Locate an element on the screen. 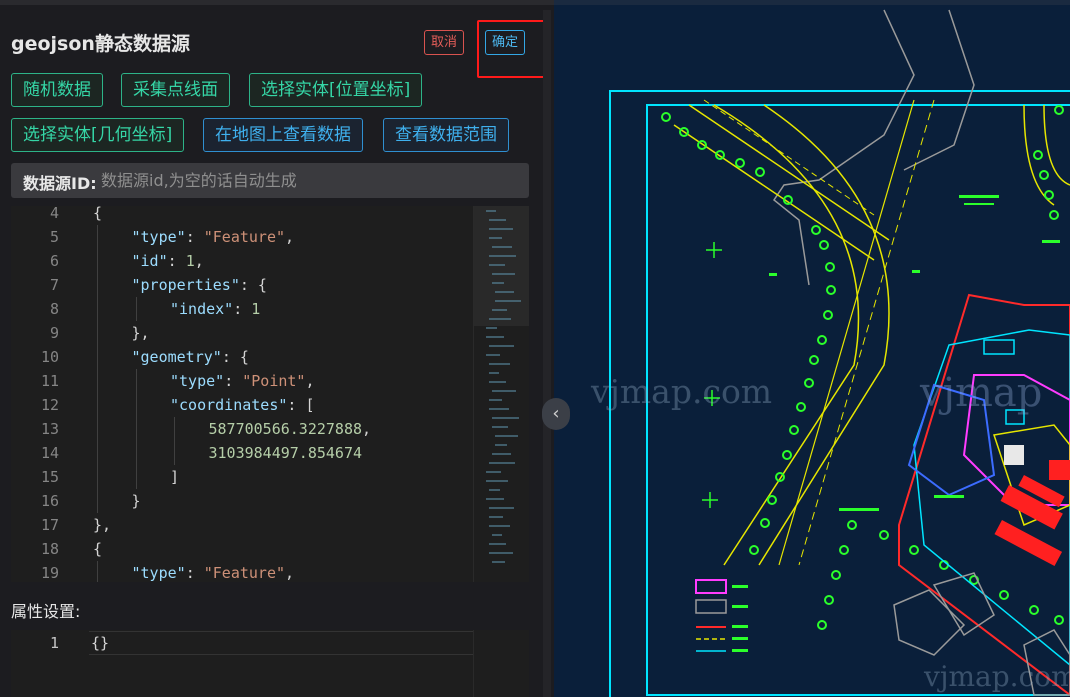  collapse-panel-button: ‹ is located at coordinates (556, 414).